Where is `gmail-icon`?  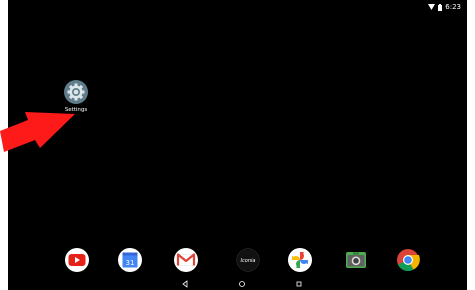
gmail-icon is located at coordinates (186, 260).